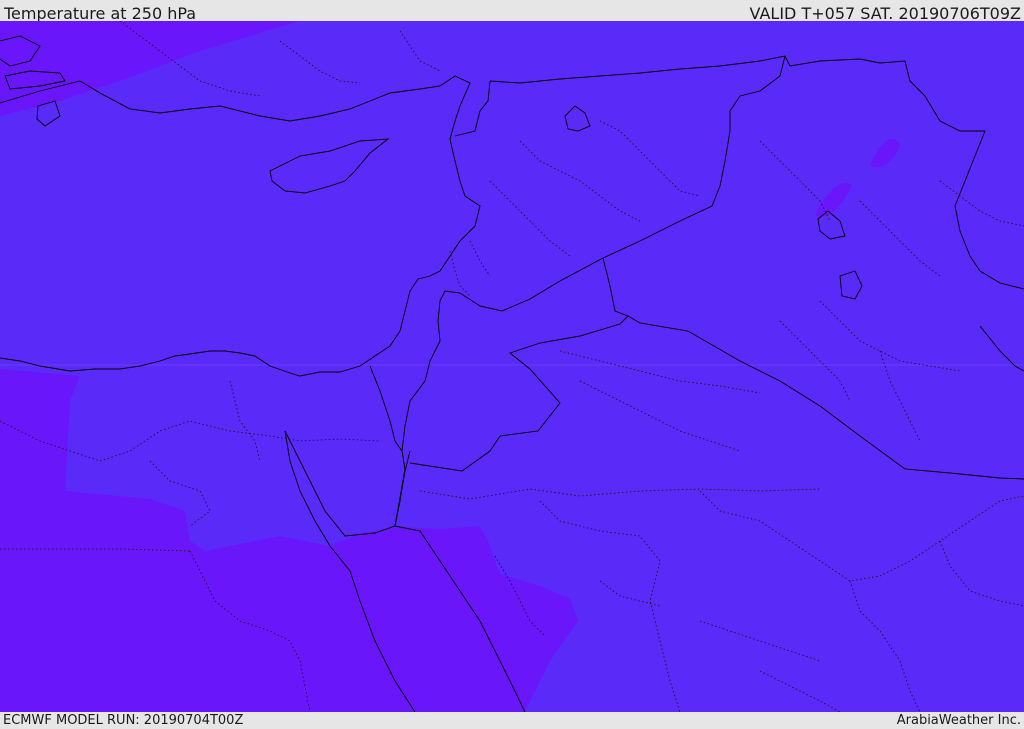  Describe the element at coordinates (123, 720) in the screenshot. I see `model-run-label: ECMWF MODEL RUN: 20190704T00Z` at that location.